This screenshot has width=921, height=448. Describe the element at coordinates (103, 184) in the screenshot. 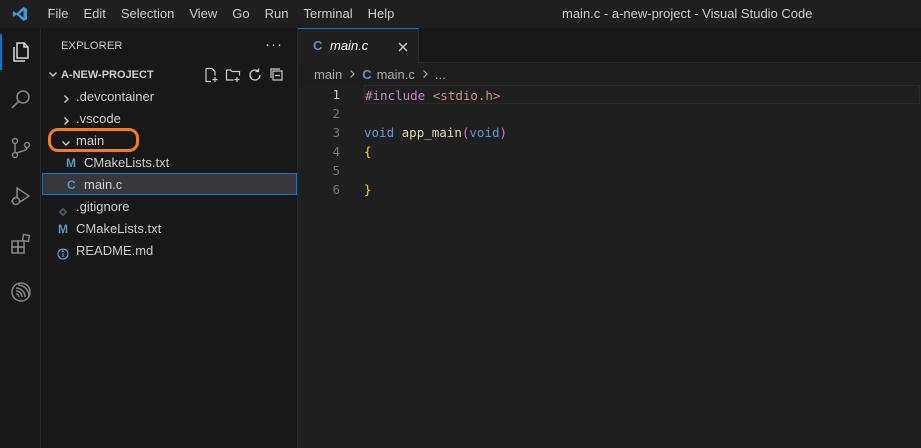

I see `tree-item-label: main.c` at that location.